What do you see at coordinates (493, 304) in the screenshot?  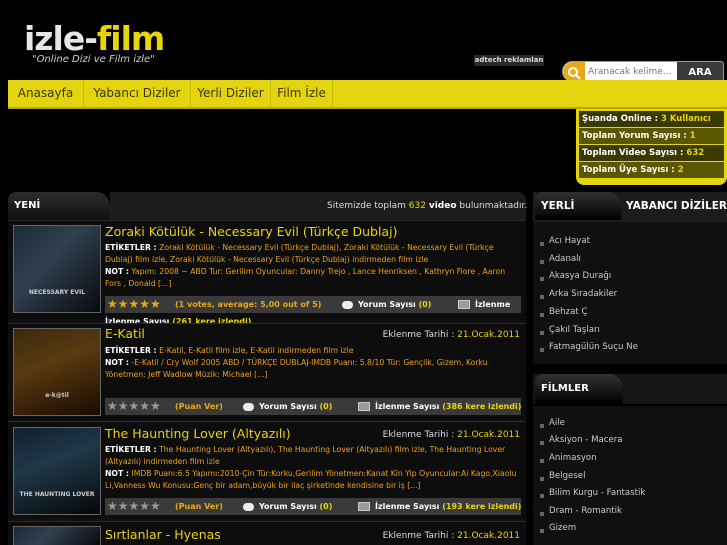 I see `views-label: İzlenme` at bounding box center [493, 304].